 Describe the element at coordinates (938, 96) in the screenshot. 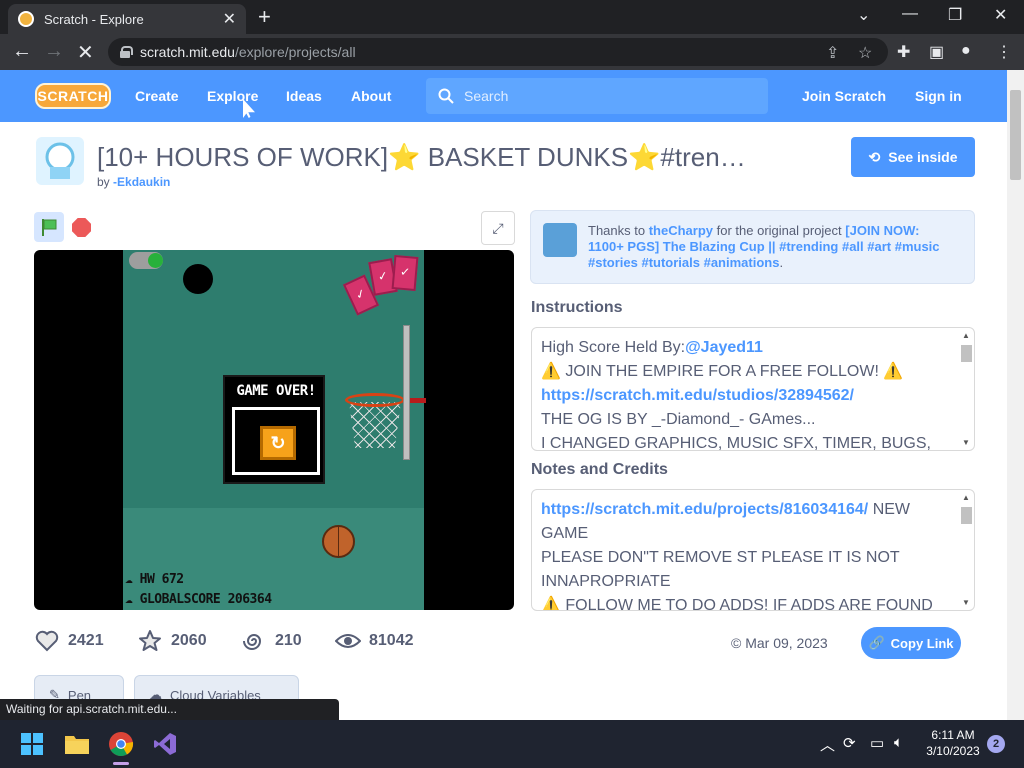

I see `sign-in-link: Sign in` at that location.